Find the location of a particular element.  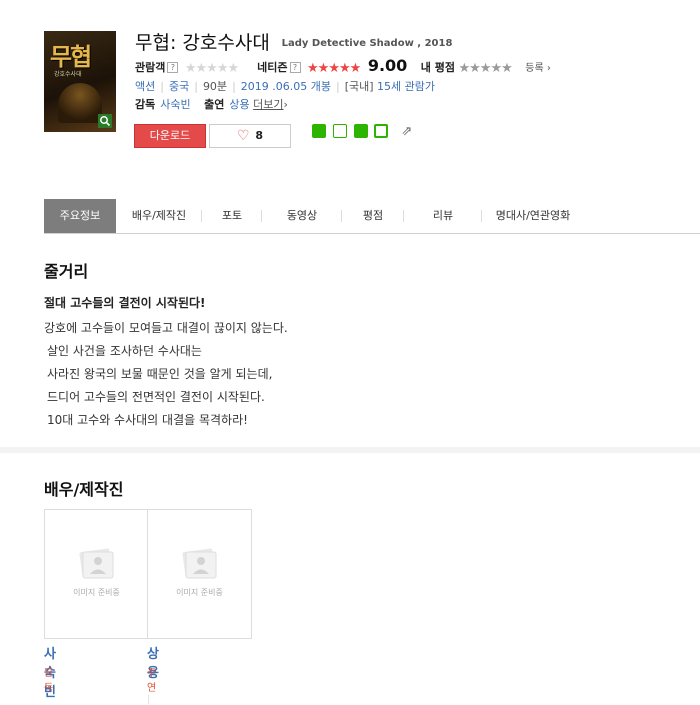

movie-poster: 무협 강호수사대 is located at coordinates (80, 81).